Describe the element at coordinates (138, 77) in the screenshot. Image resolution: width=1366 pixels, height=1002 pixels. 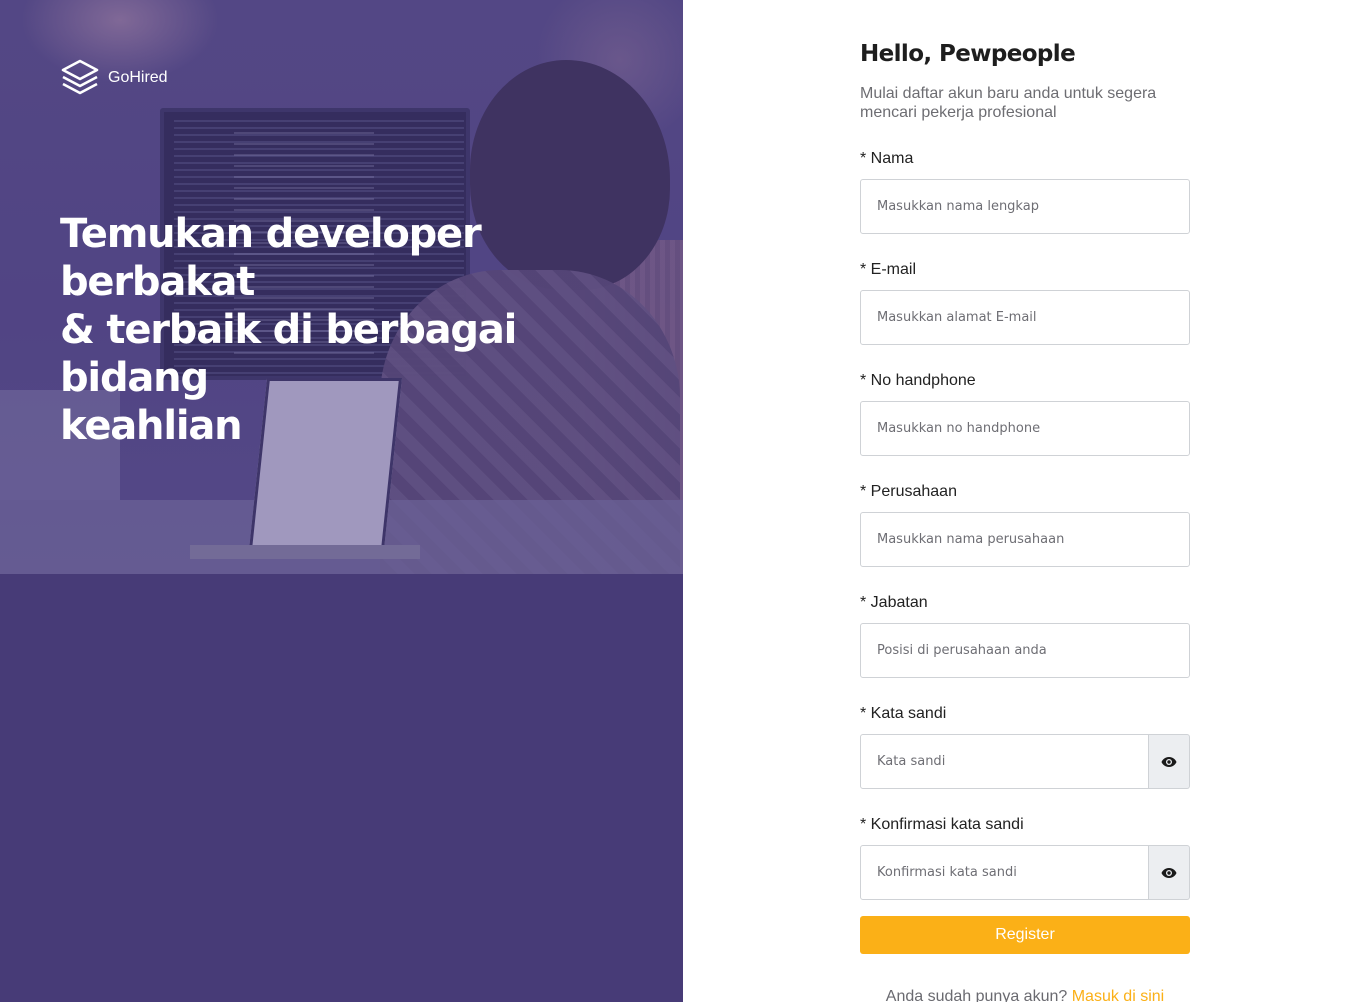
I see `brand-name: GoHired` at that location.